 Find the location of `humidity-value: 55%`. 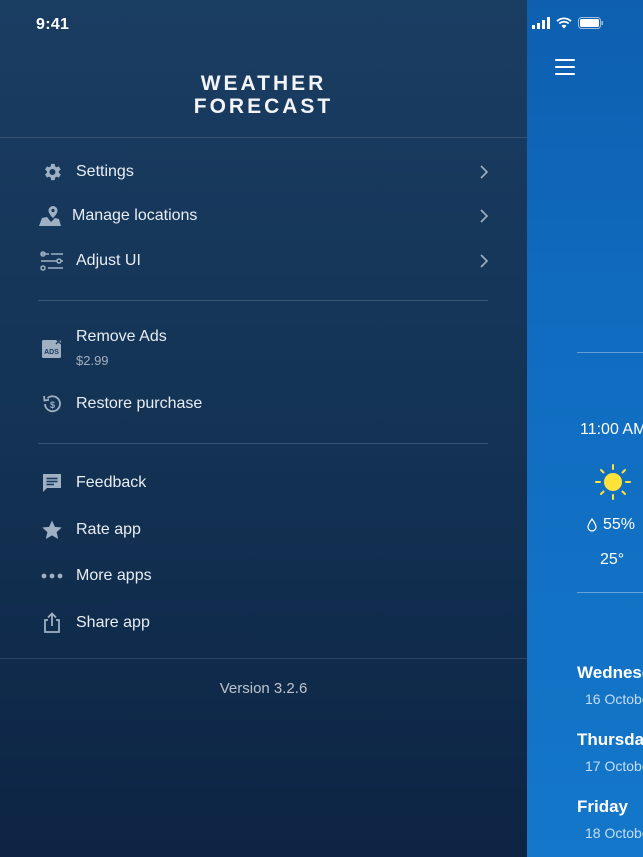

humidity-value: 55% is located at coordinates (619, 524).